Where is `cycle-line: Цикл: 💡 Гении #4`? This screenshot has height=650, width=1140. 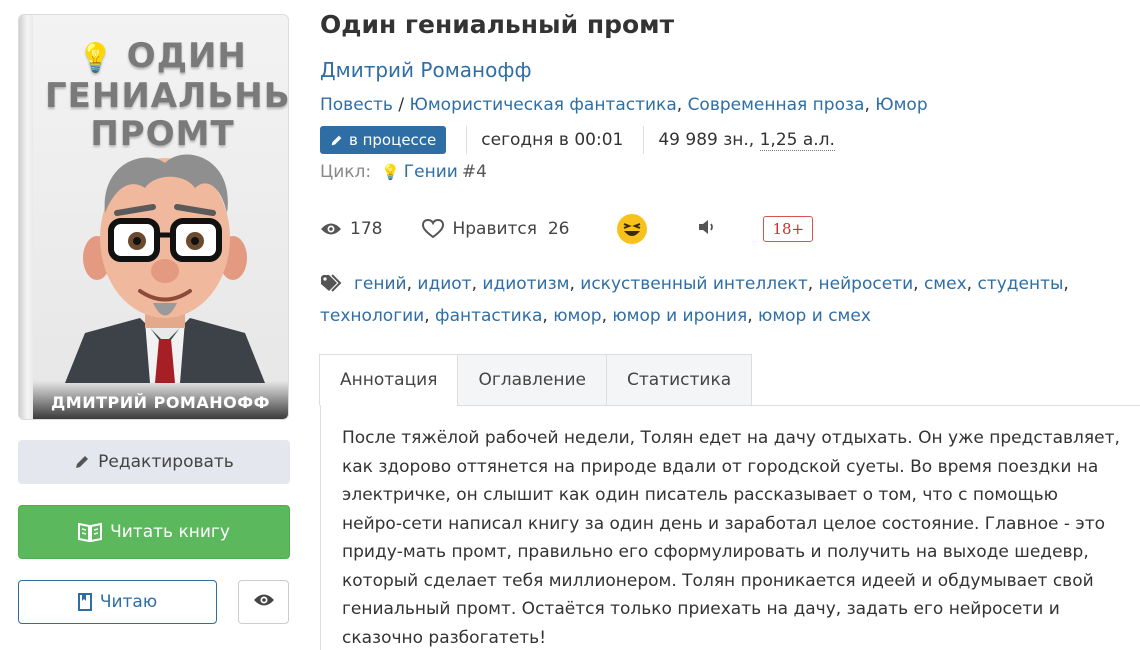
cycle-line: Цикл: 💡 Гении #4 is located at coordinates (403, 172).